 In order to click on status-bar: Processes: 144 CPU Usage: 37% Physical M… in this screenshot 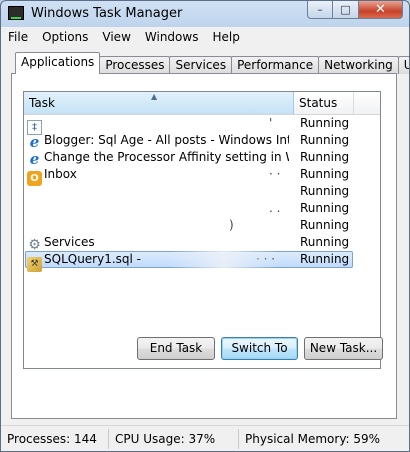, I will do `click(205, 438)`.